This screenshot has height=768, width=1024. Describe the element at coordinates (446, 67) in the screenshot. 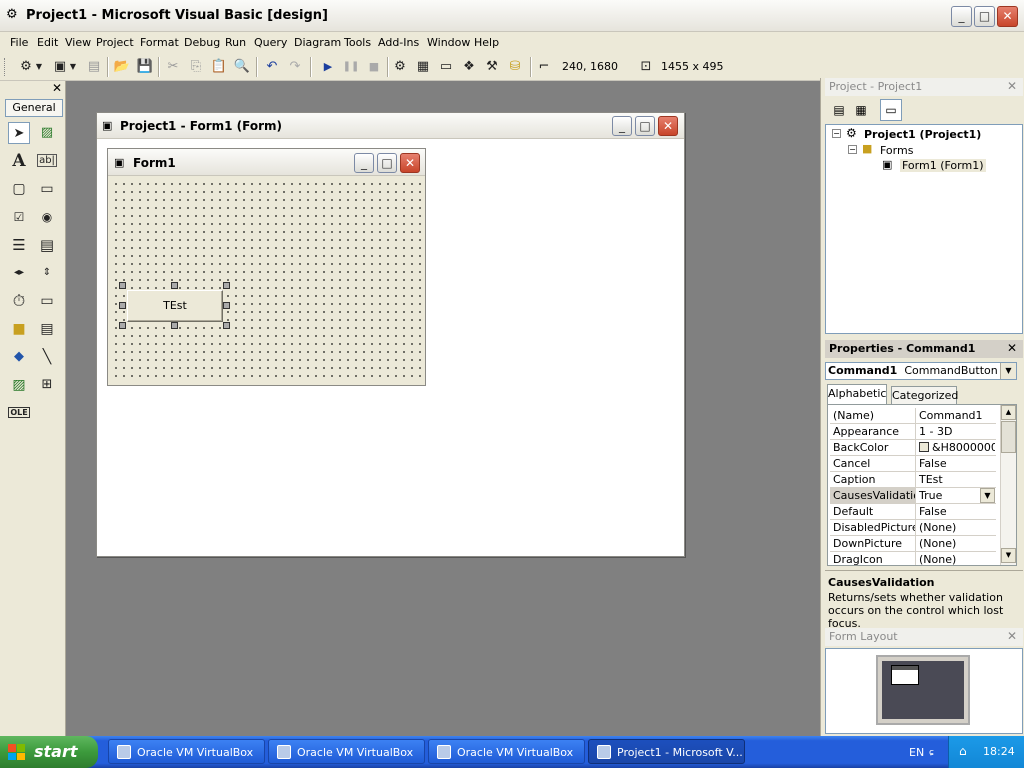

I see `form-layout-icon: ▭` at that location.